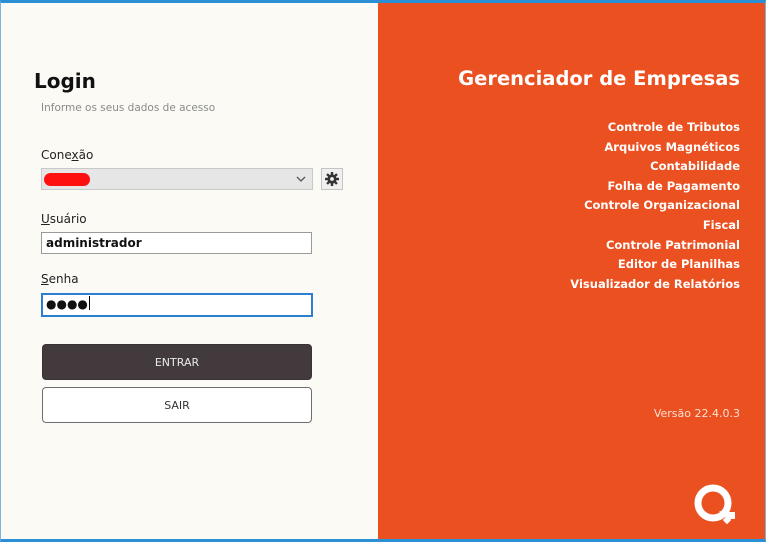  I want to click on user-input: administrador, so click(176, 243).